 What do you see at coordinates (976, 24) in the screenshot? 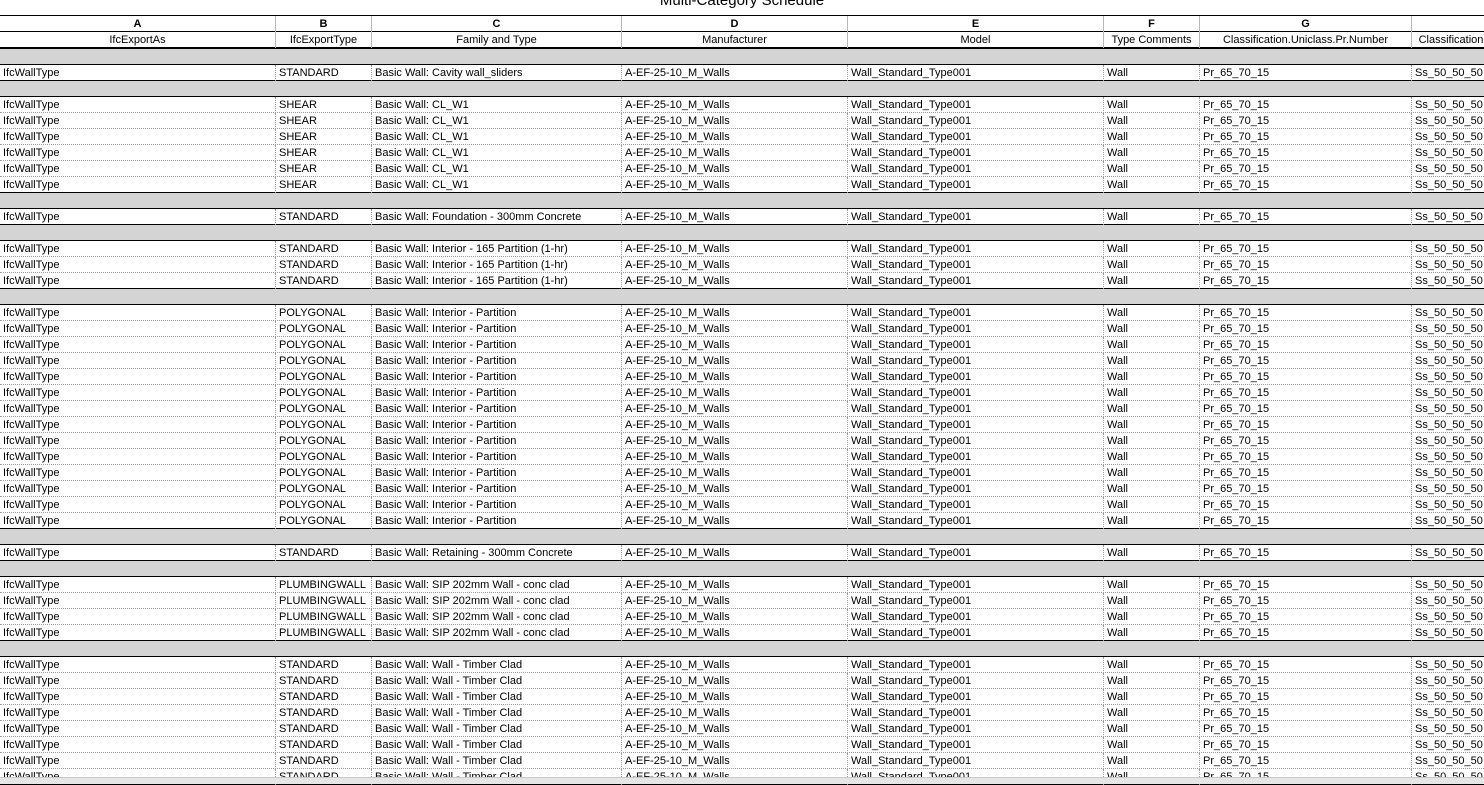
I see `column-letter-e: E` at bounding box center [976, 24].